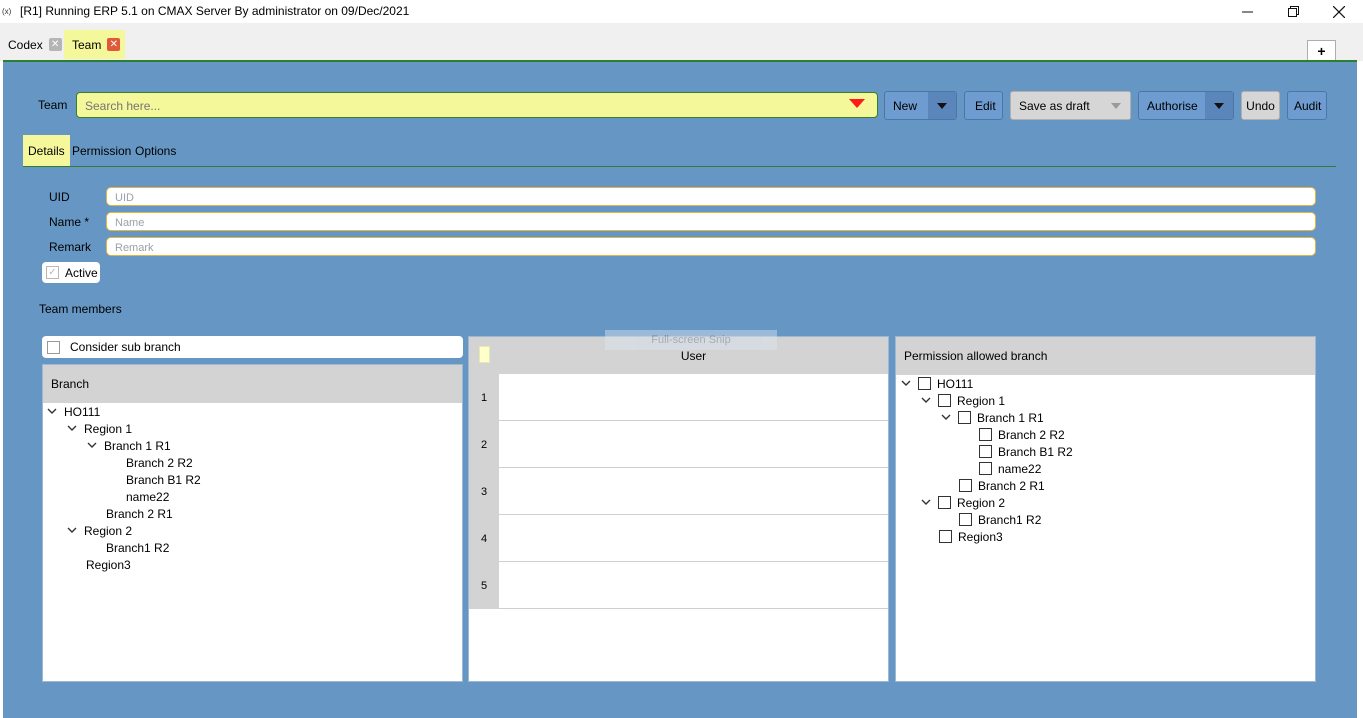 This screenshot has width=1363, height=718. What do you see at coordinates (962, 400) in the screenshot?
I see `permission-tree-item: Region 1` at bounding box center [962, 400].